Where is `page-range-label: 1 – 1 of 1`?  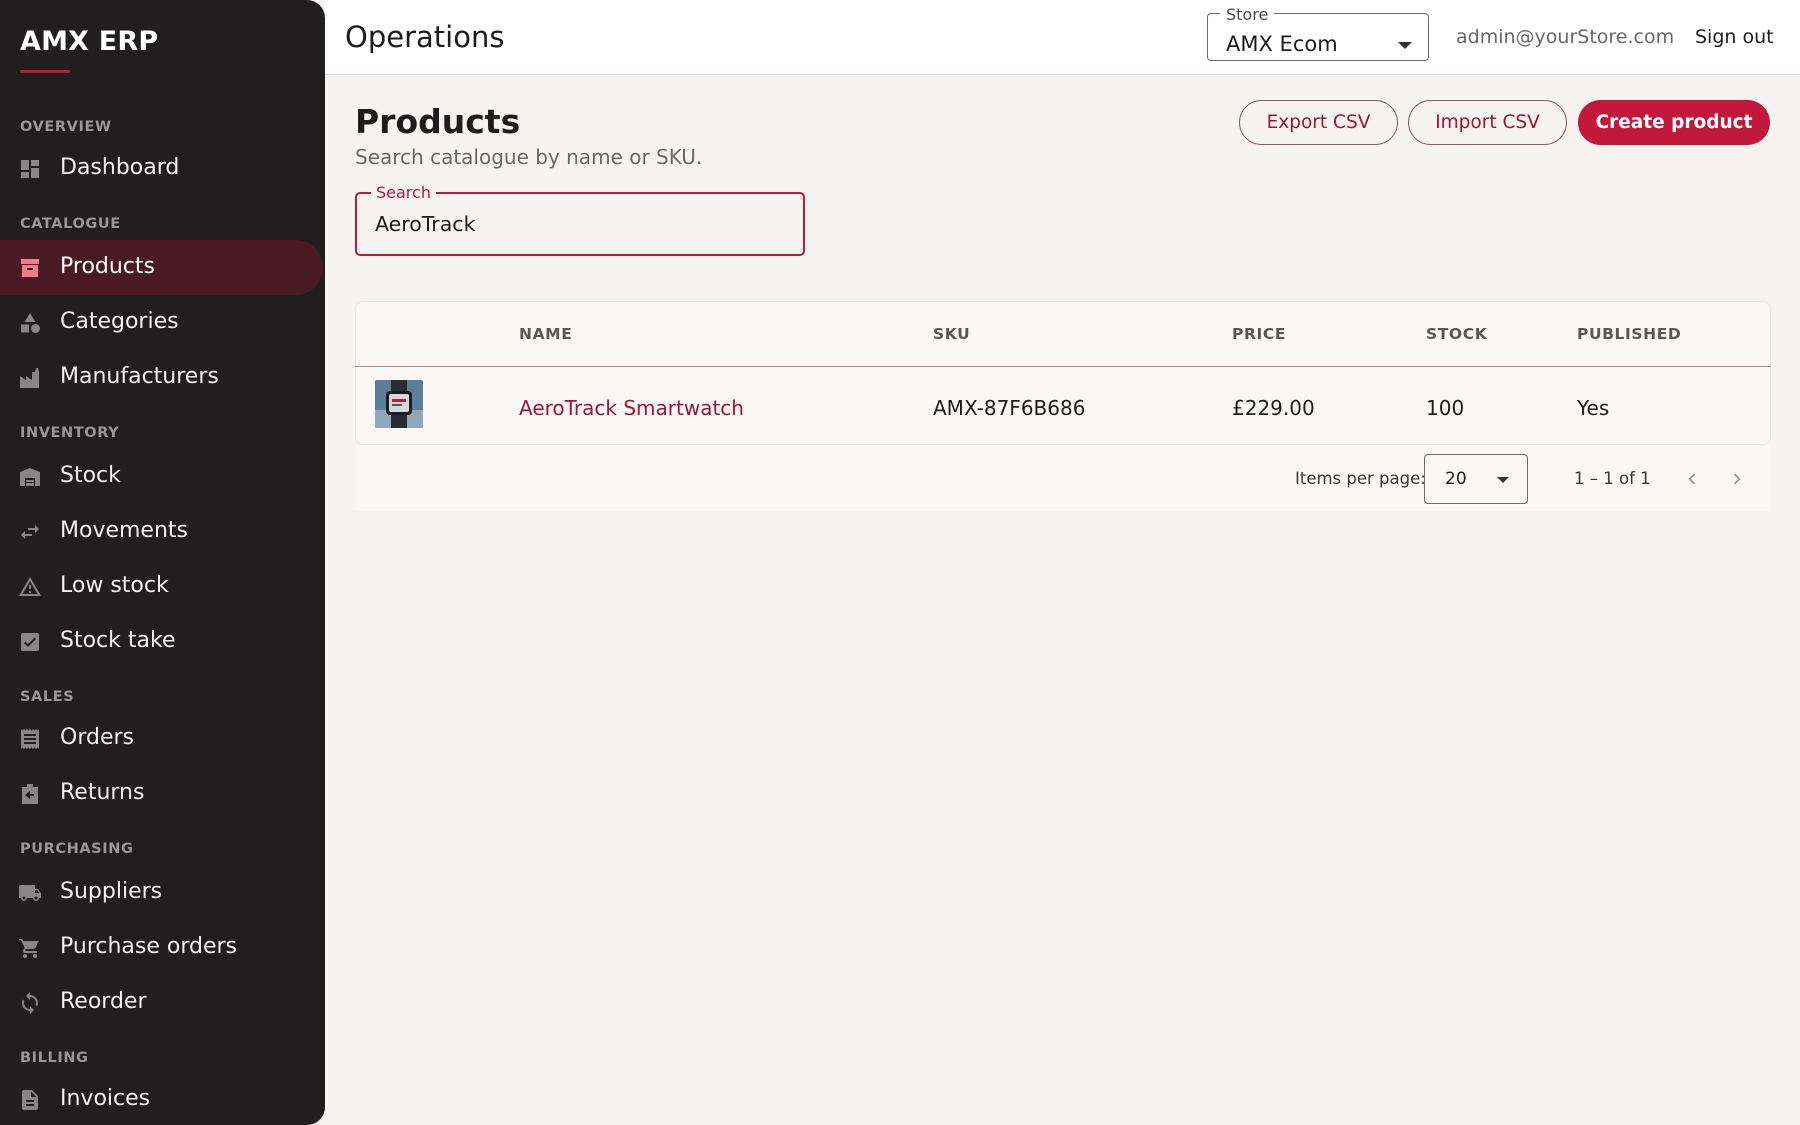 page-range-label: 1 – 1 of 1 is located at coordinates (1612, 478).